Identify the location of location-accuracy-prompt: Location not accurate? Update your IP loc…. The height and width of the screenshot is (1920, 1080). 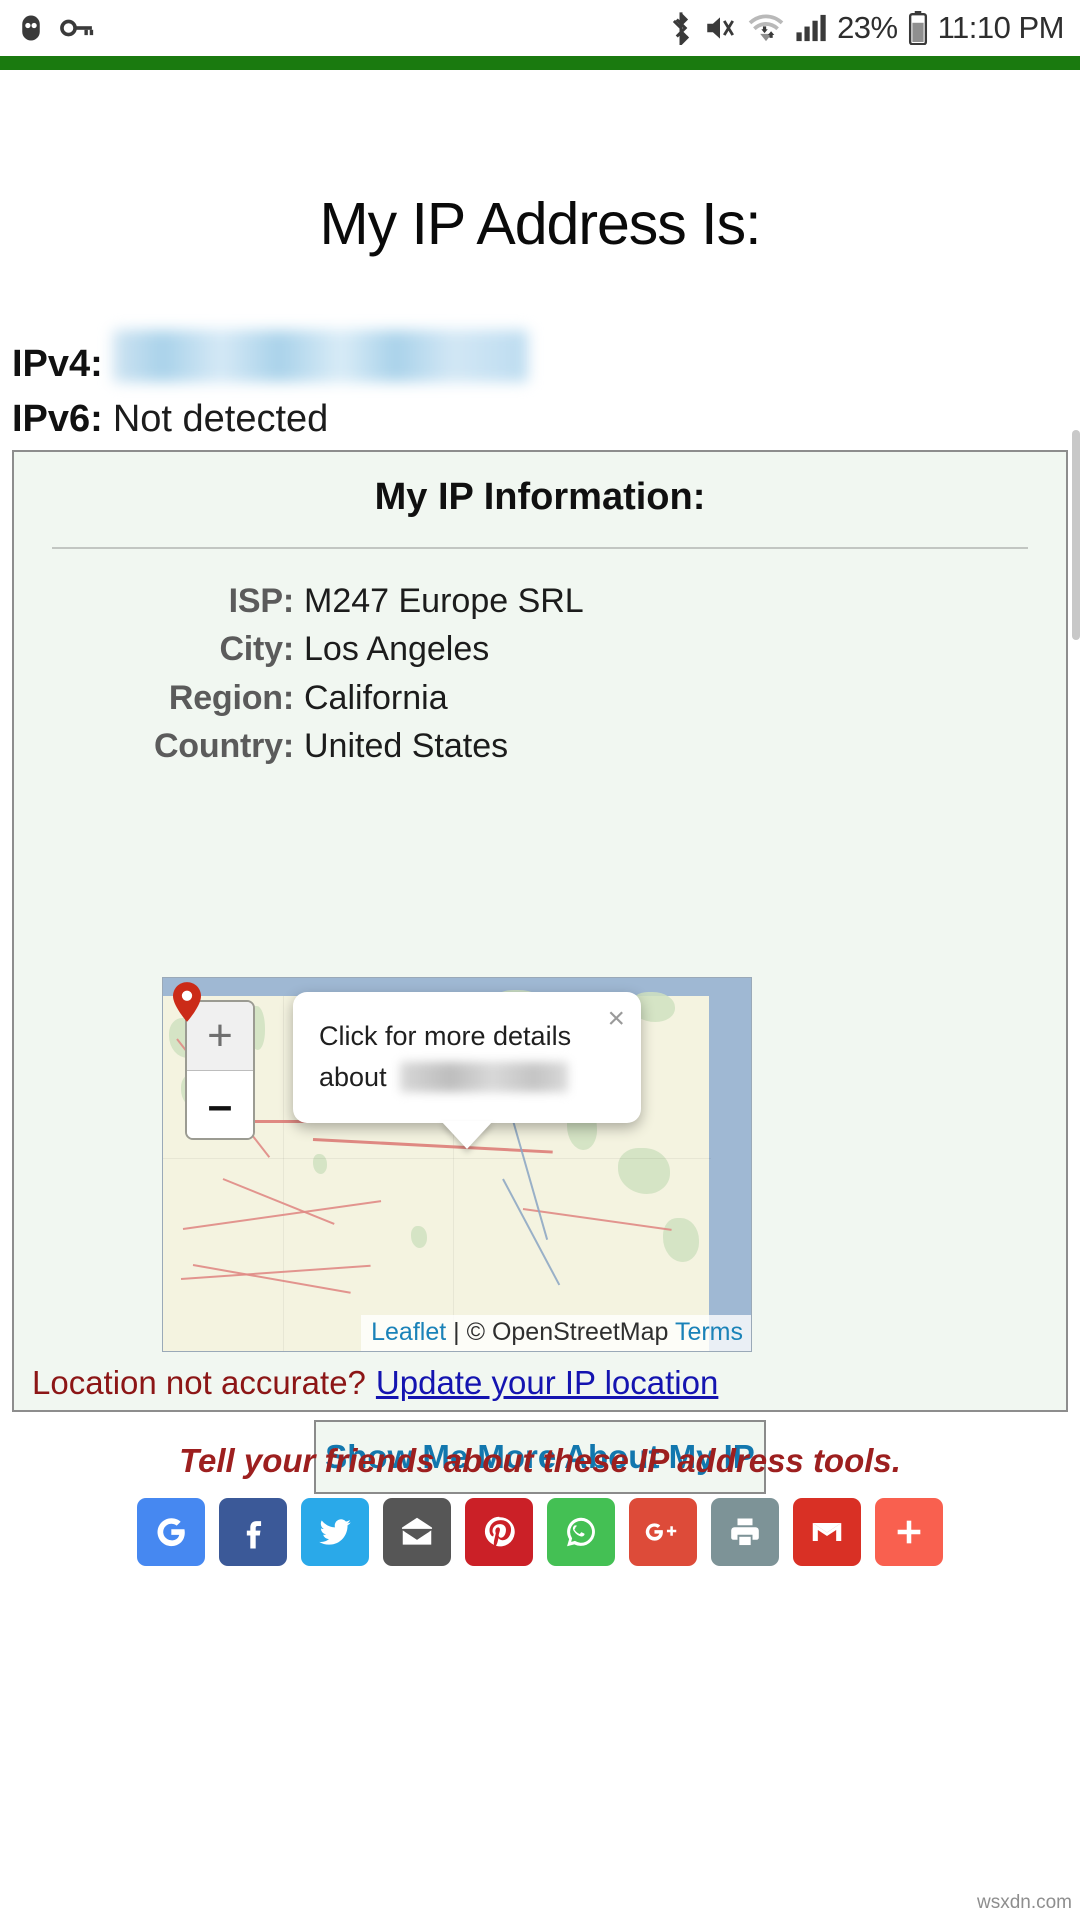
(375, 1383).